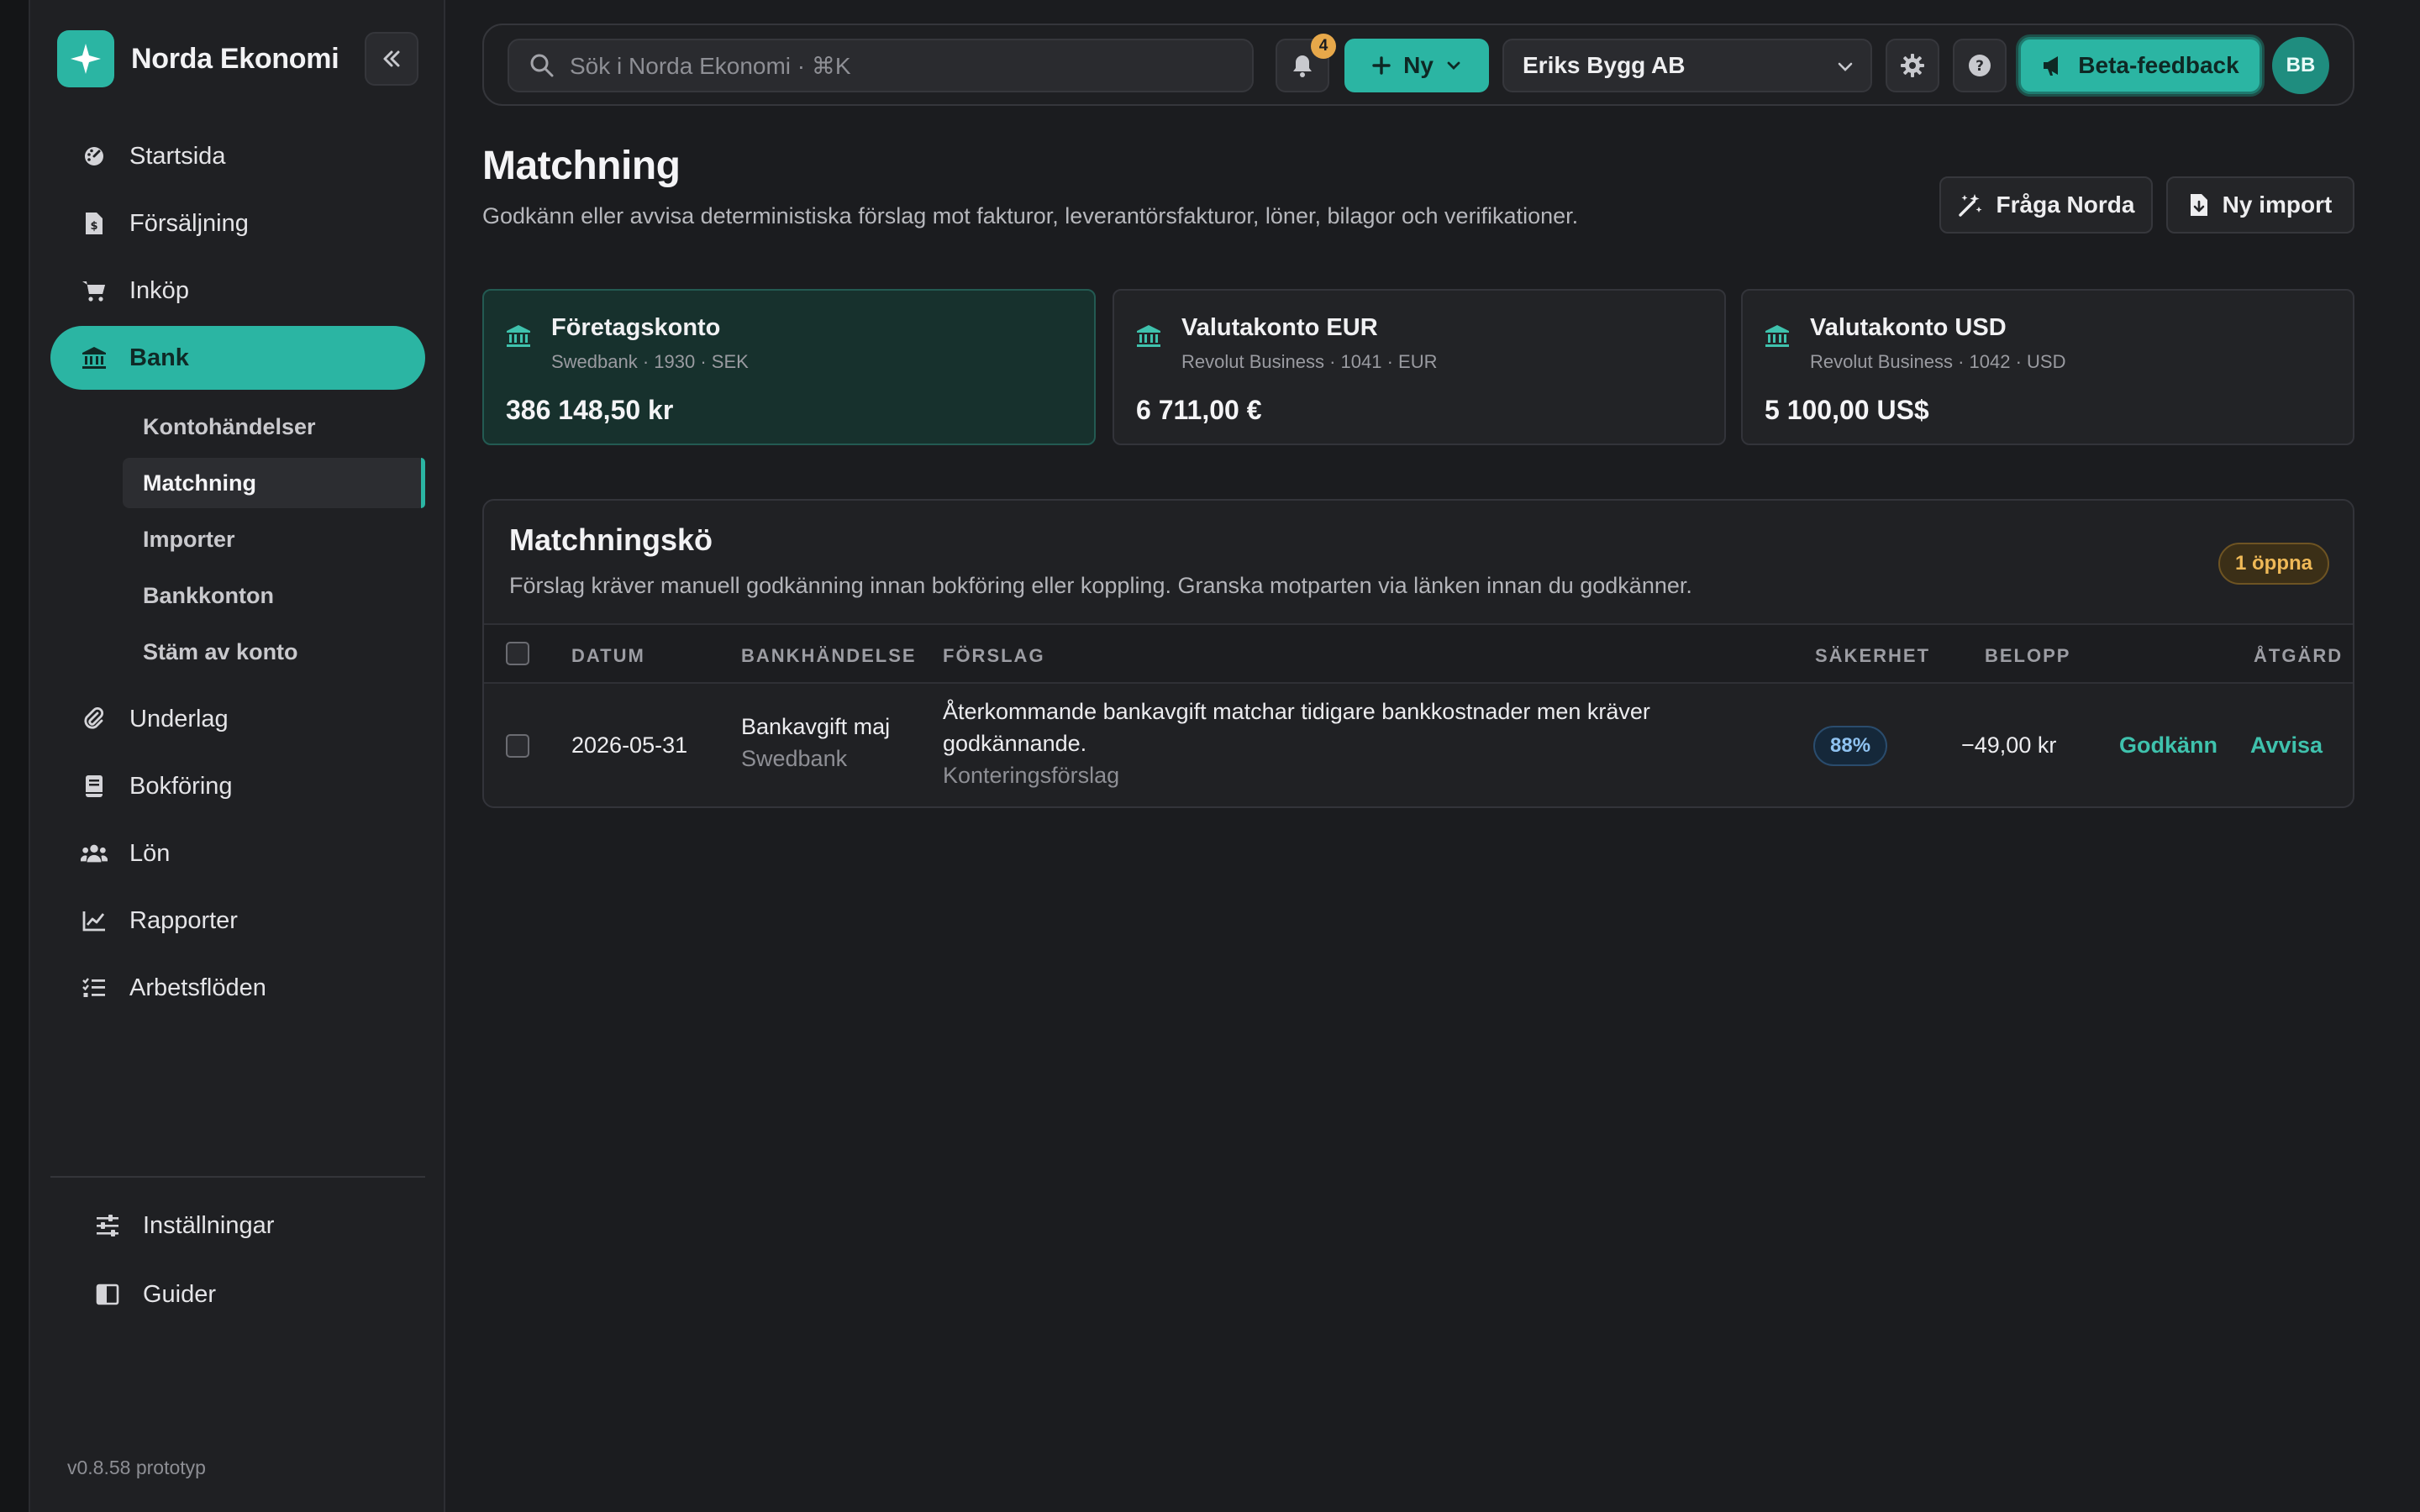 The height and width of the screenshot is (1512, 2420). I want to click on company-select: Eriks Bygg AB, so click(1687, 65).